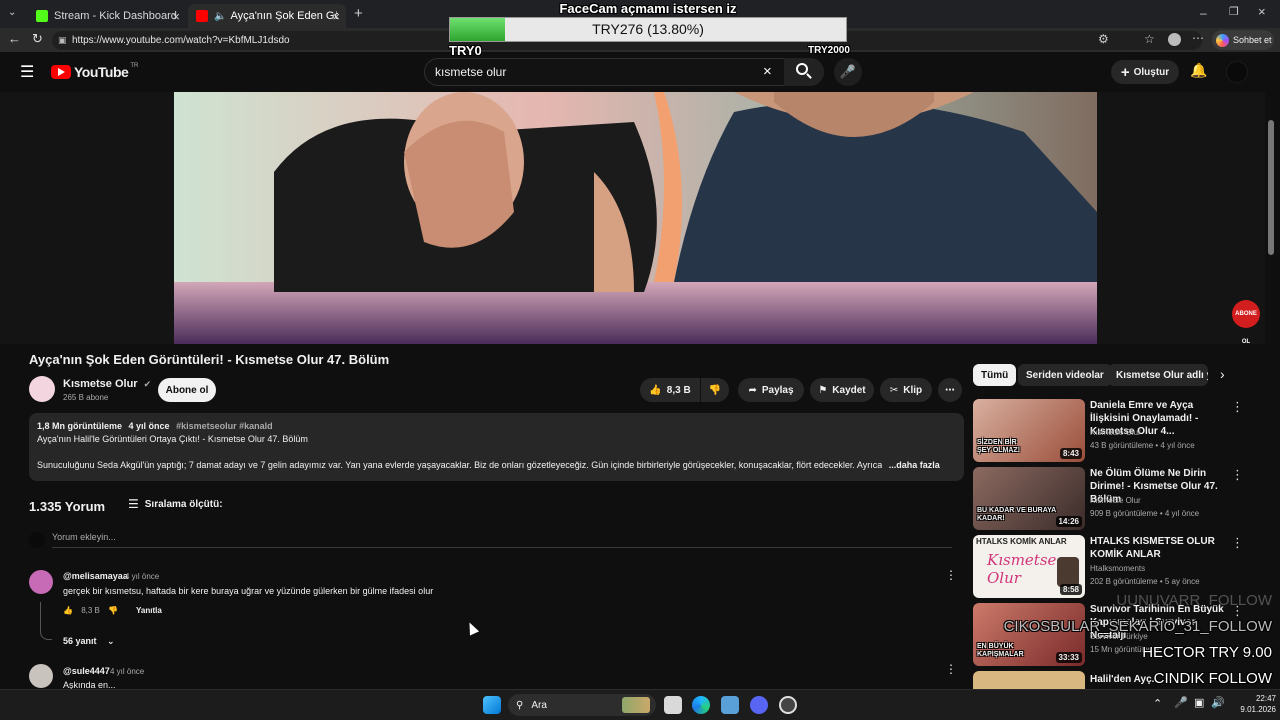  I want to click on recommendation-meta: 202 B görüntüleme • 5 ay önce, so click(1145, 581).